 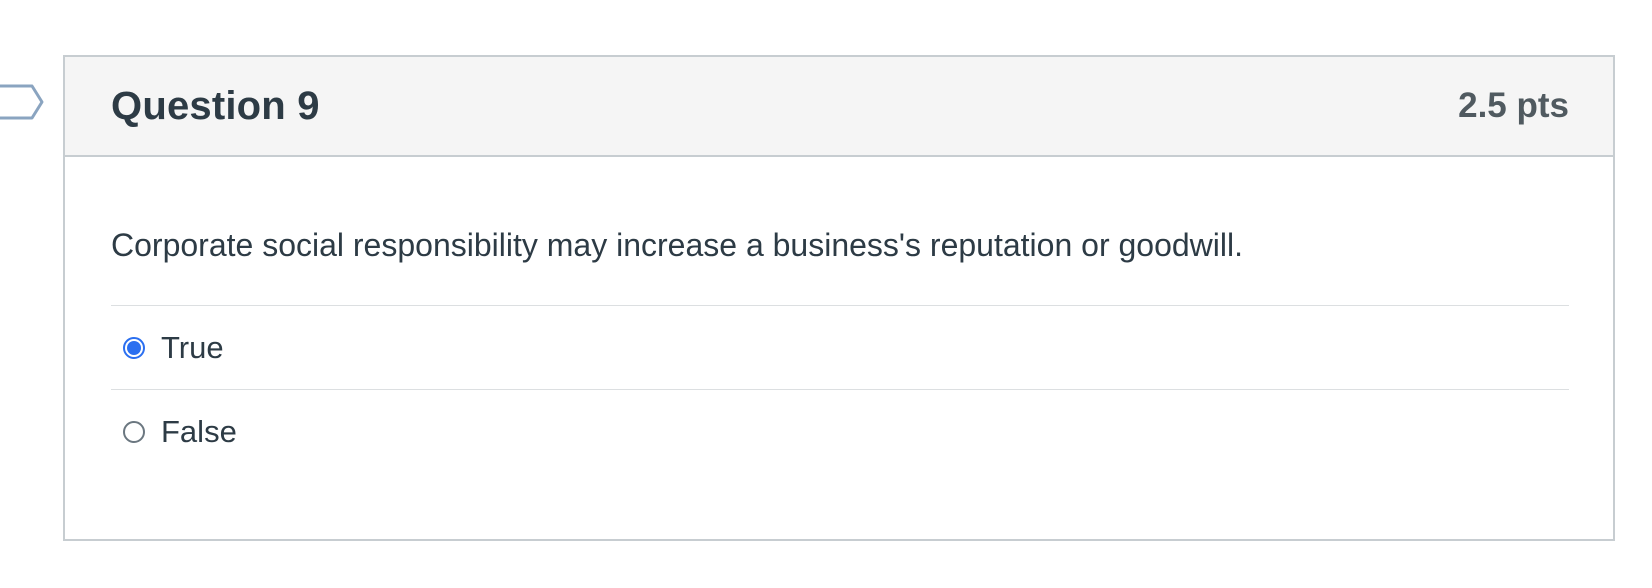 I want to click on radio-true, so click(x=134, y=347).